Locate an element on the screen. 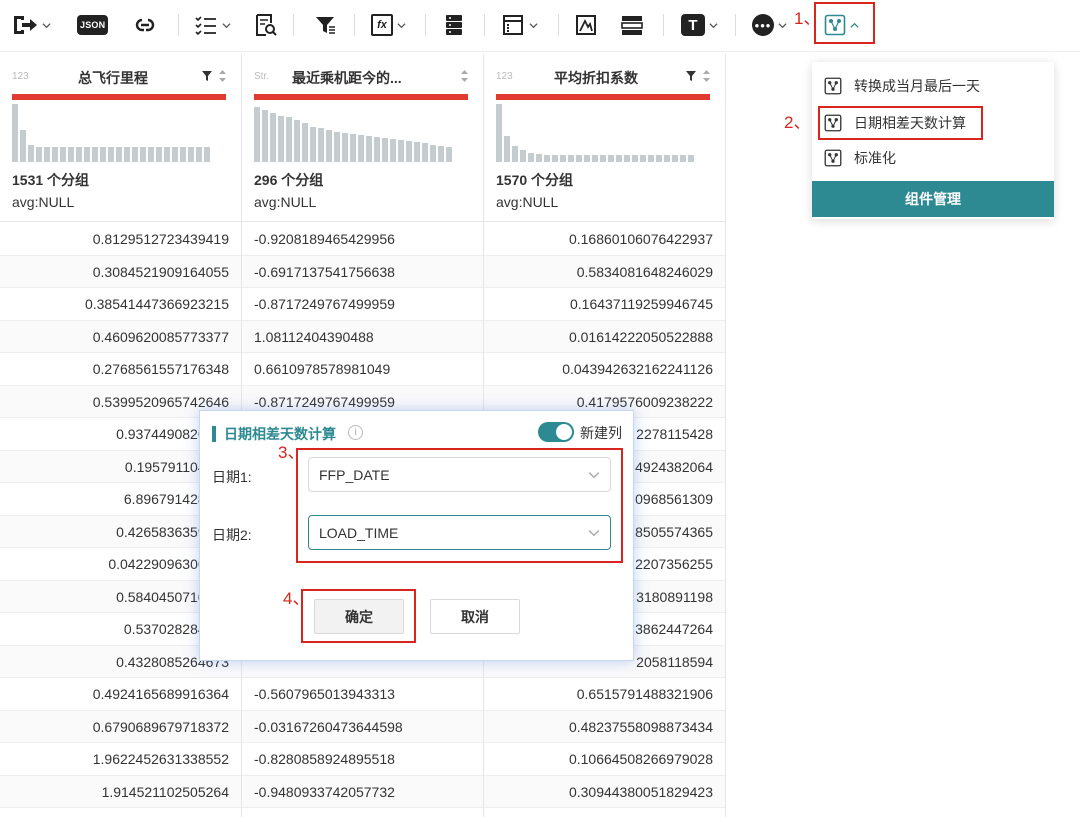 Image resolution: width=1080 pixels, height=817 pixels. table-cell: 0.38541447366923215 is located at coordinates (120, 304).